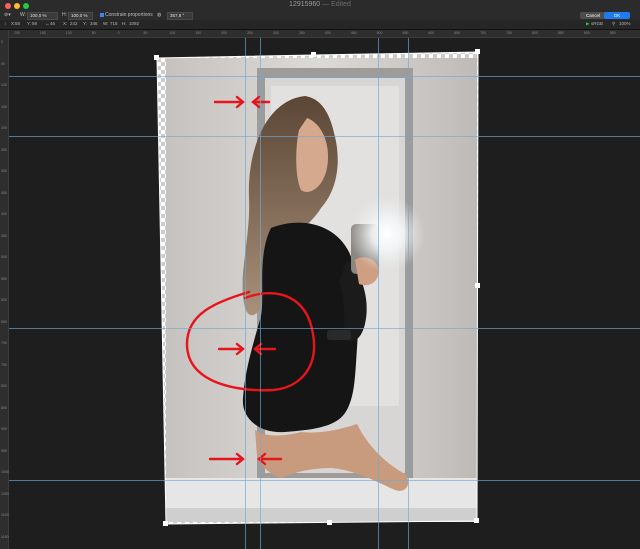 The height and width of the screenshot is (549, 640). Describe the element at coordinates (339, 335) in the screenshot. I see `watch` at that location.